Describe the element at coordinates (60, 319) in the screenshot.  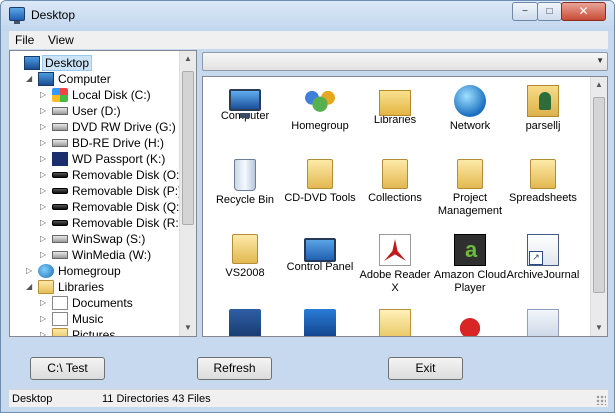
I see `music-icon` at that location.